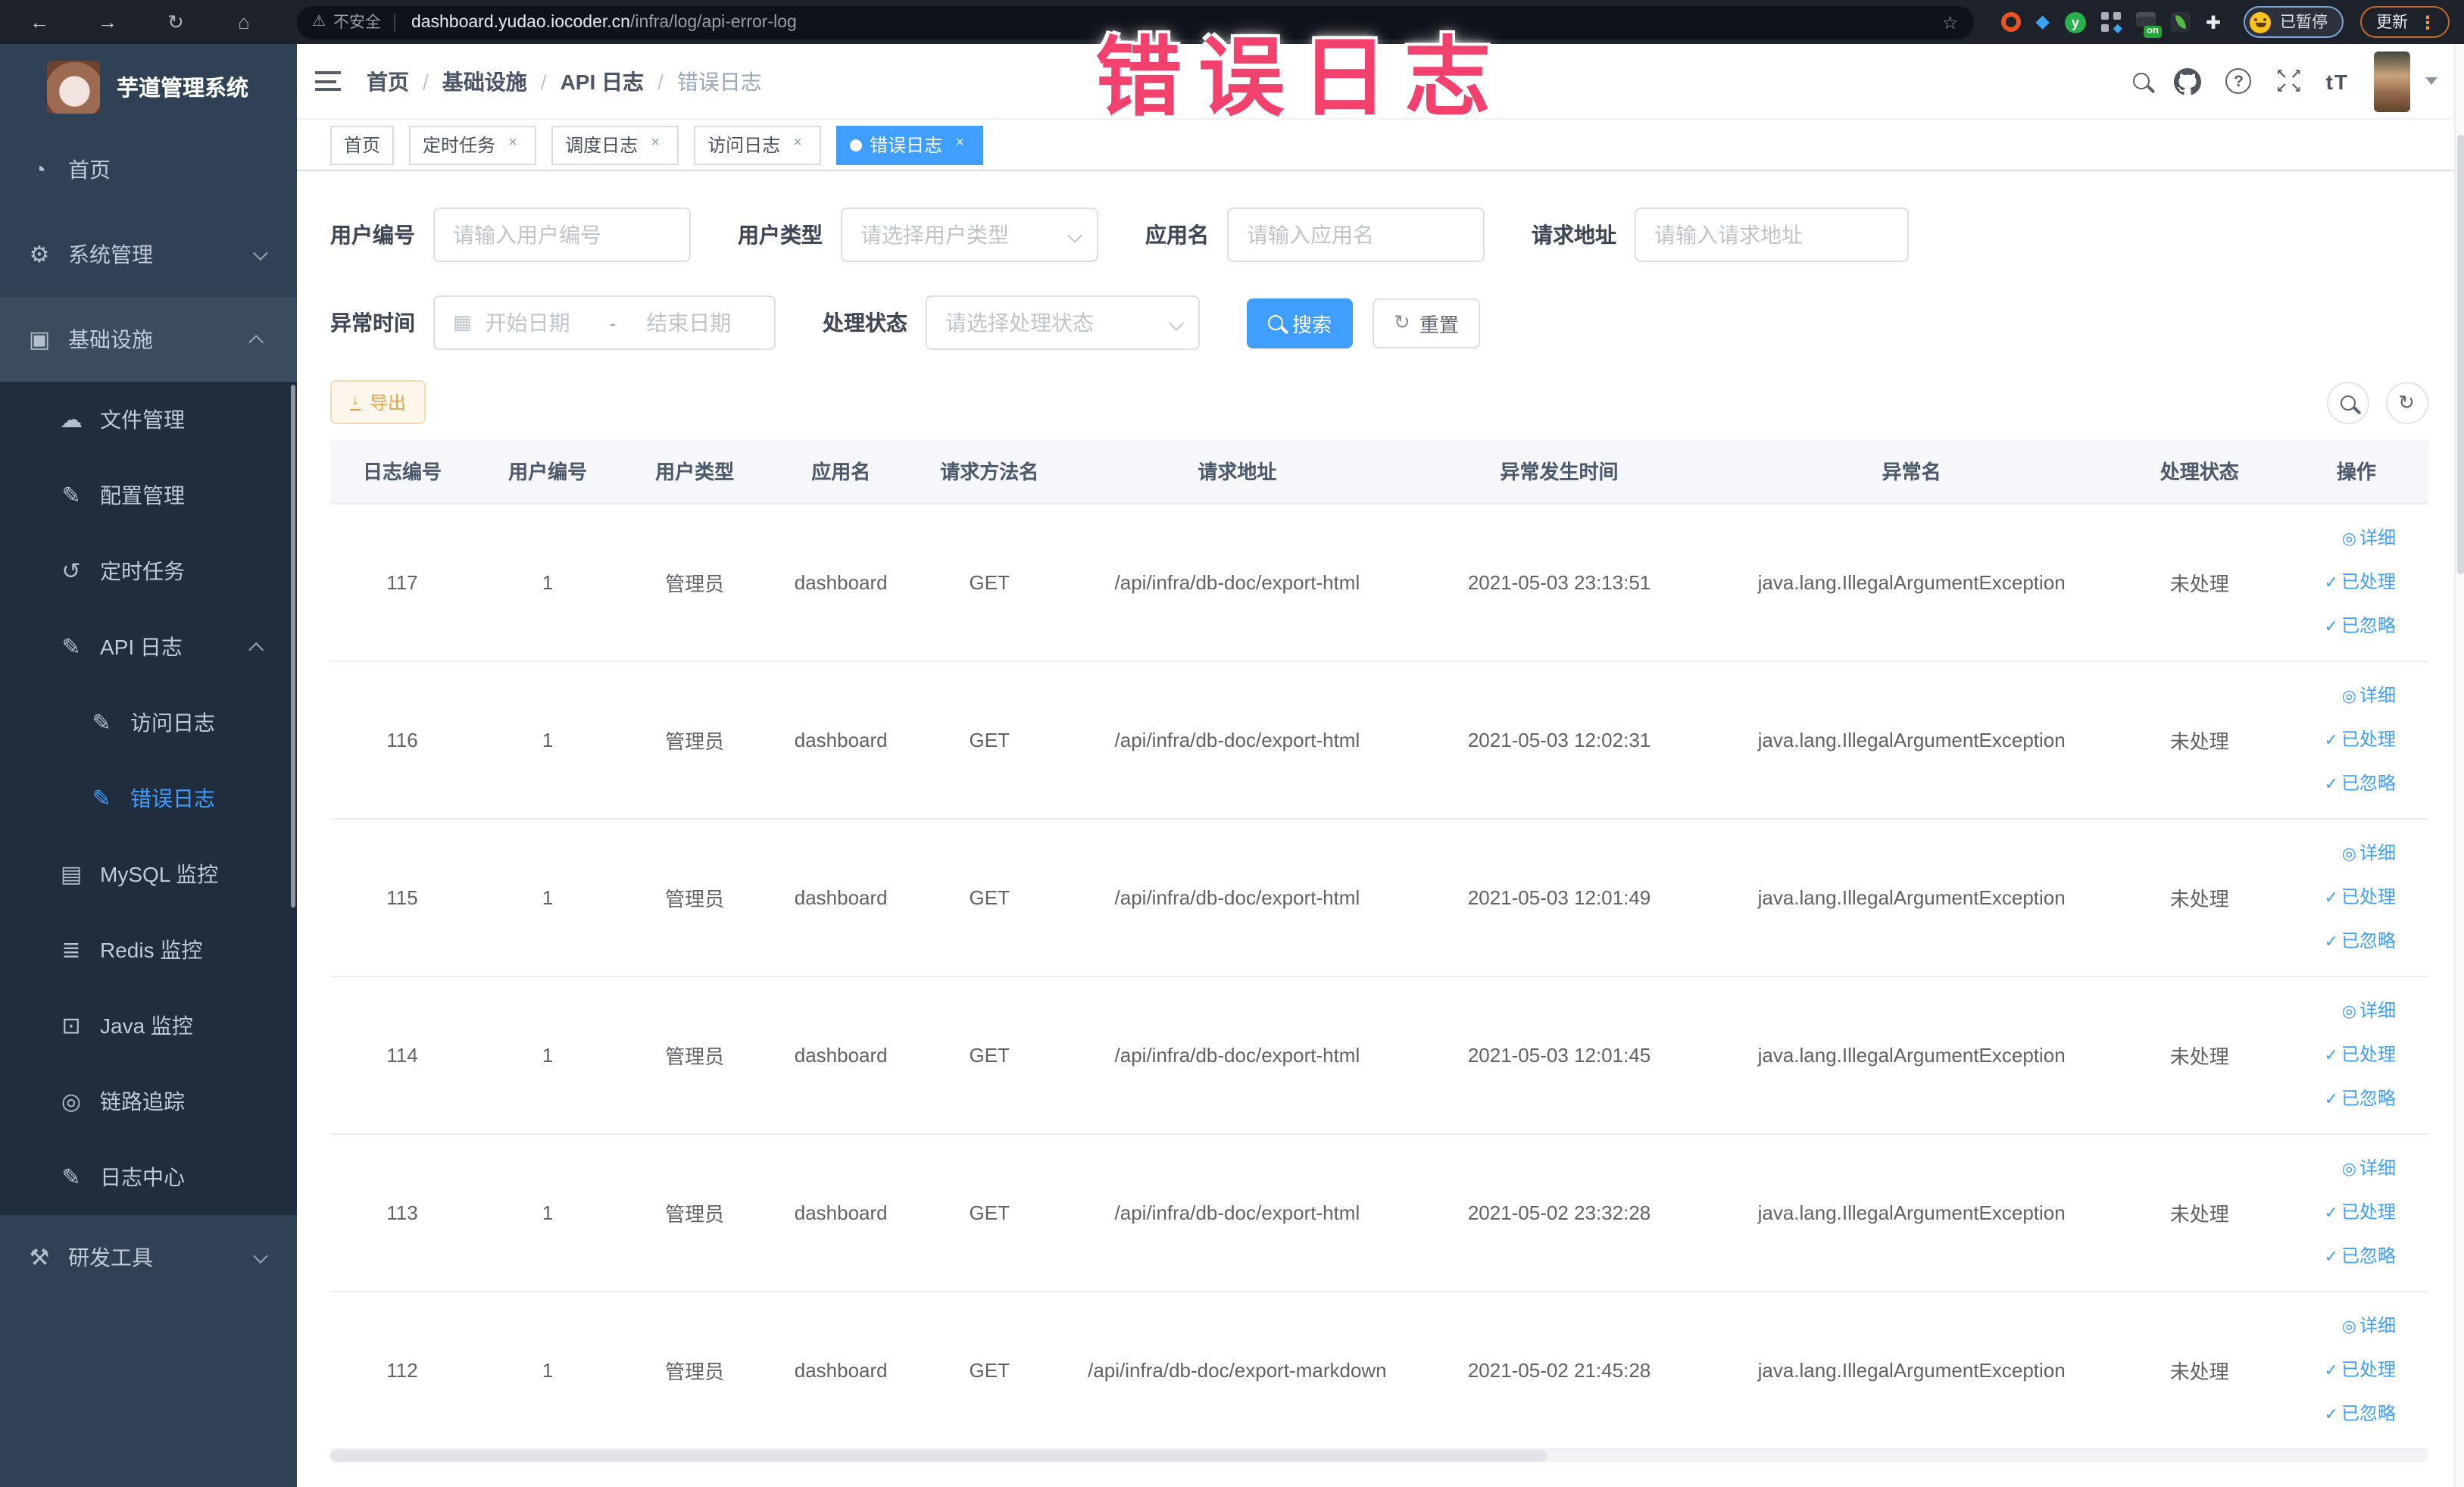  Describe the element at coordinates (1772, 235) in the screenshot. I see `request-url-input: 请输入请求地址` at that location.